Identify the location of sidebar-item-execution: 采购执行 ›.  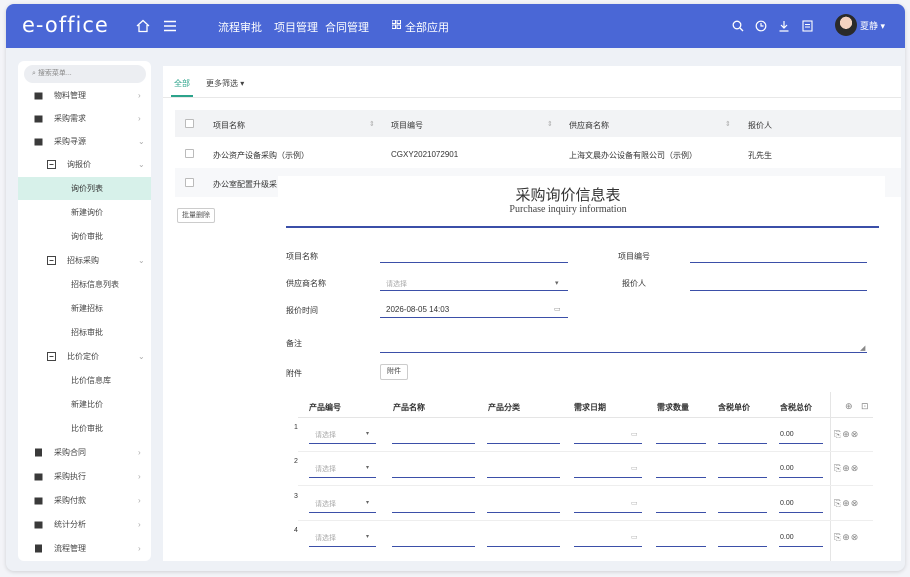
(84, 476).